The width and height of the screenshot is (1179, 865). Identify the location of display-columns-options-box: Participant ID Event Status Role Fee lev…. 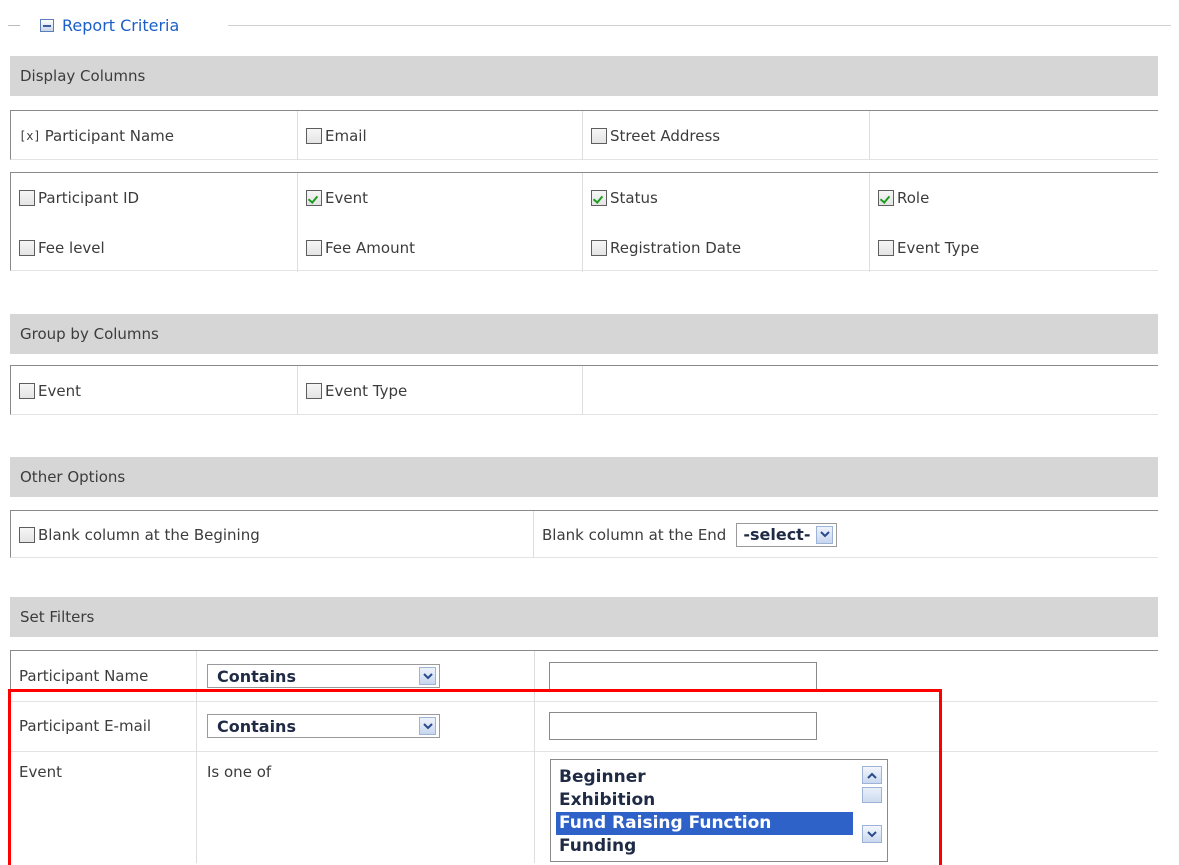
(584, 222).